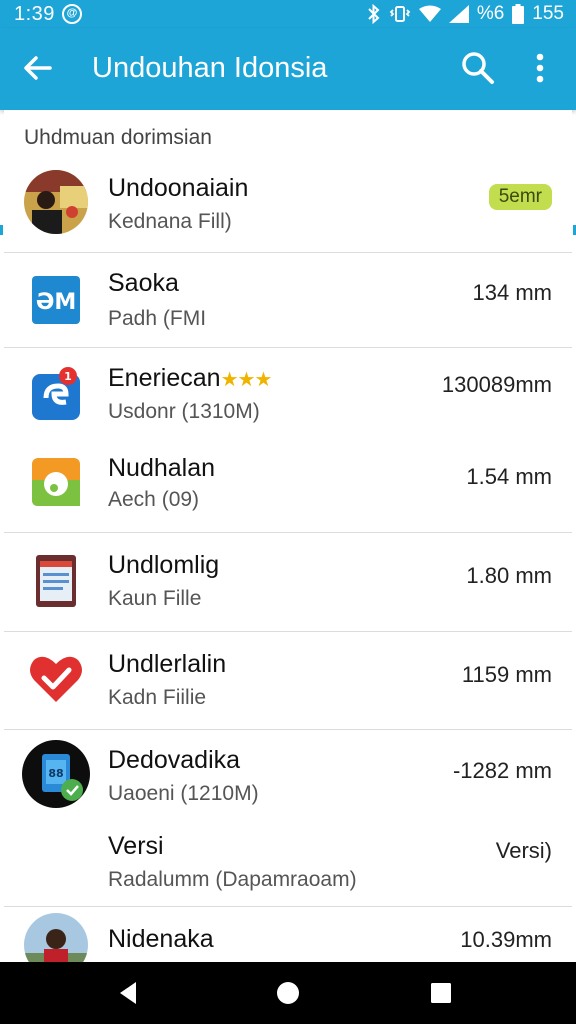 This screenshot has height=1024, width=576. I want to click on list-item: Undoonaiain Kednana Fill) 5emr, so click(288, 206).